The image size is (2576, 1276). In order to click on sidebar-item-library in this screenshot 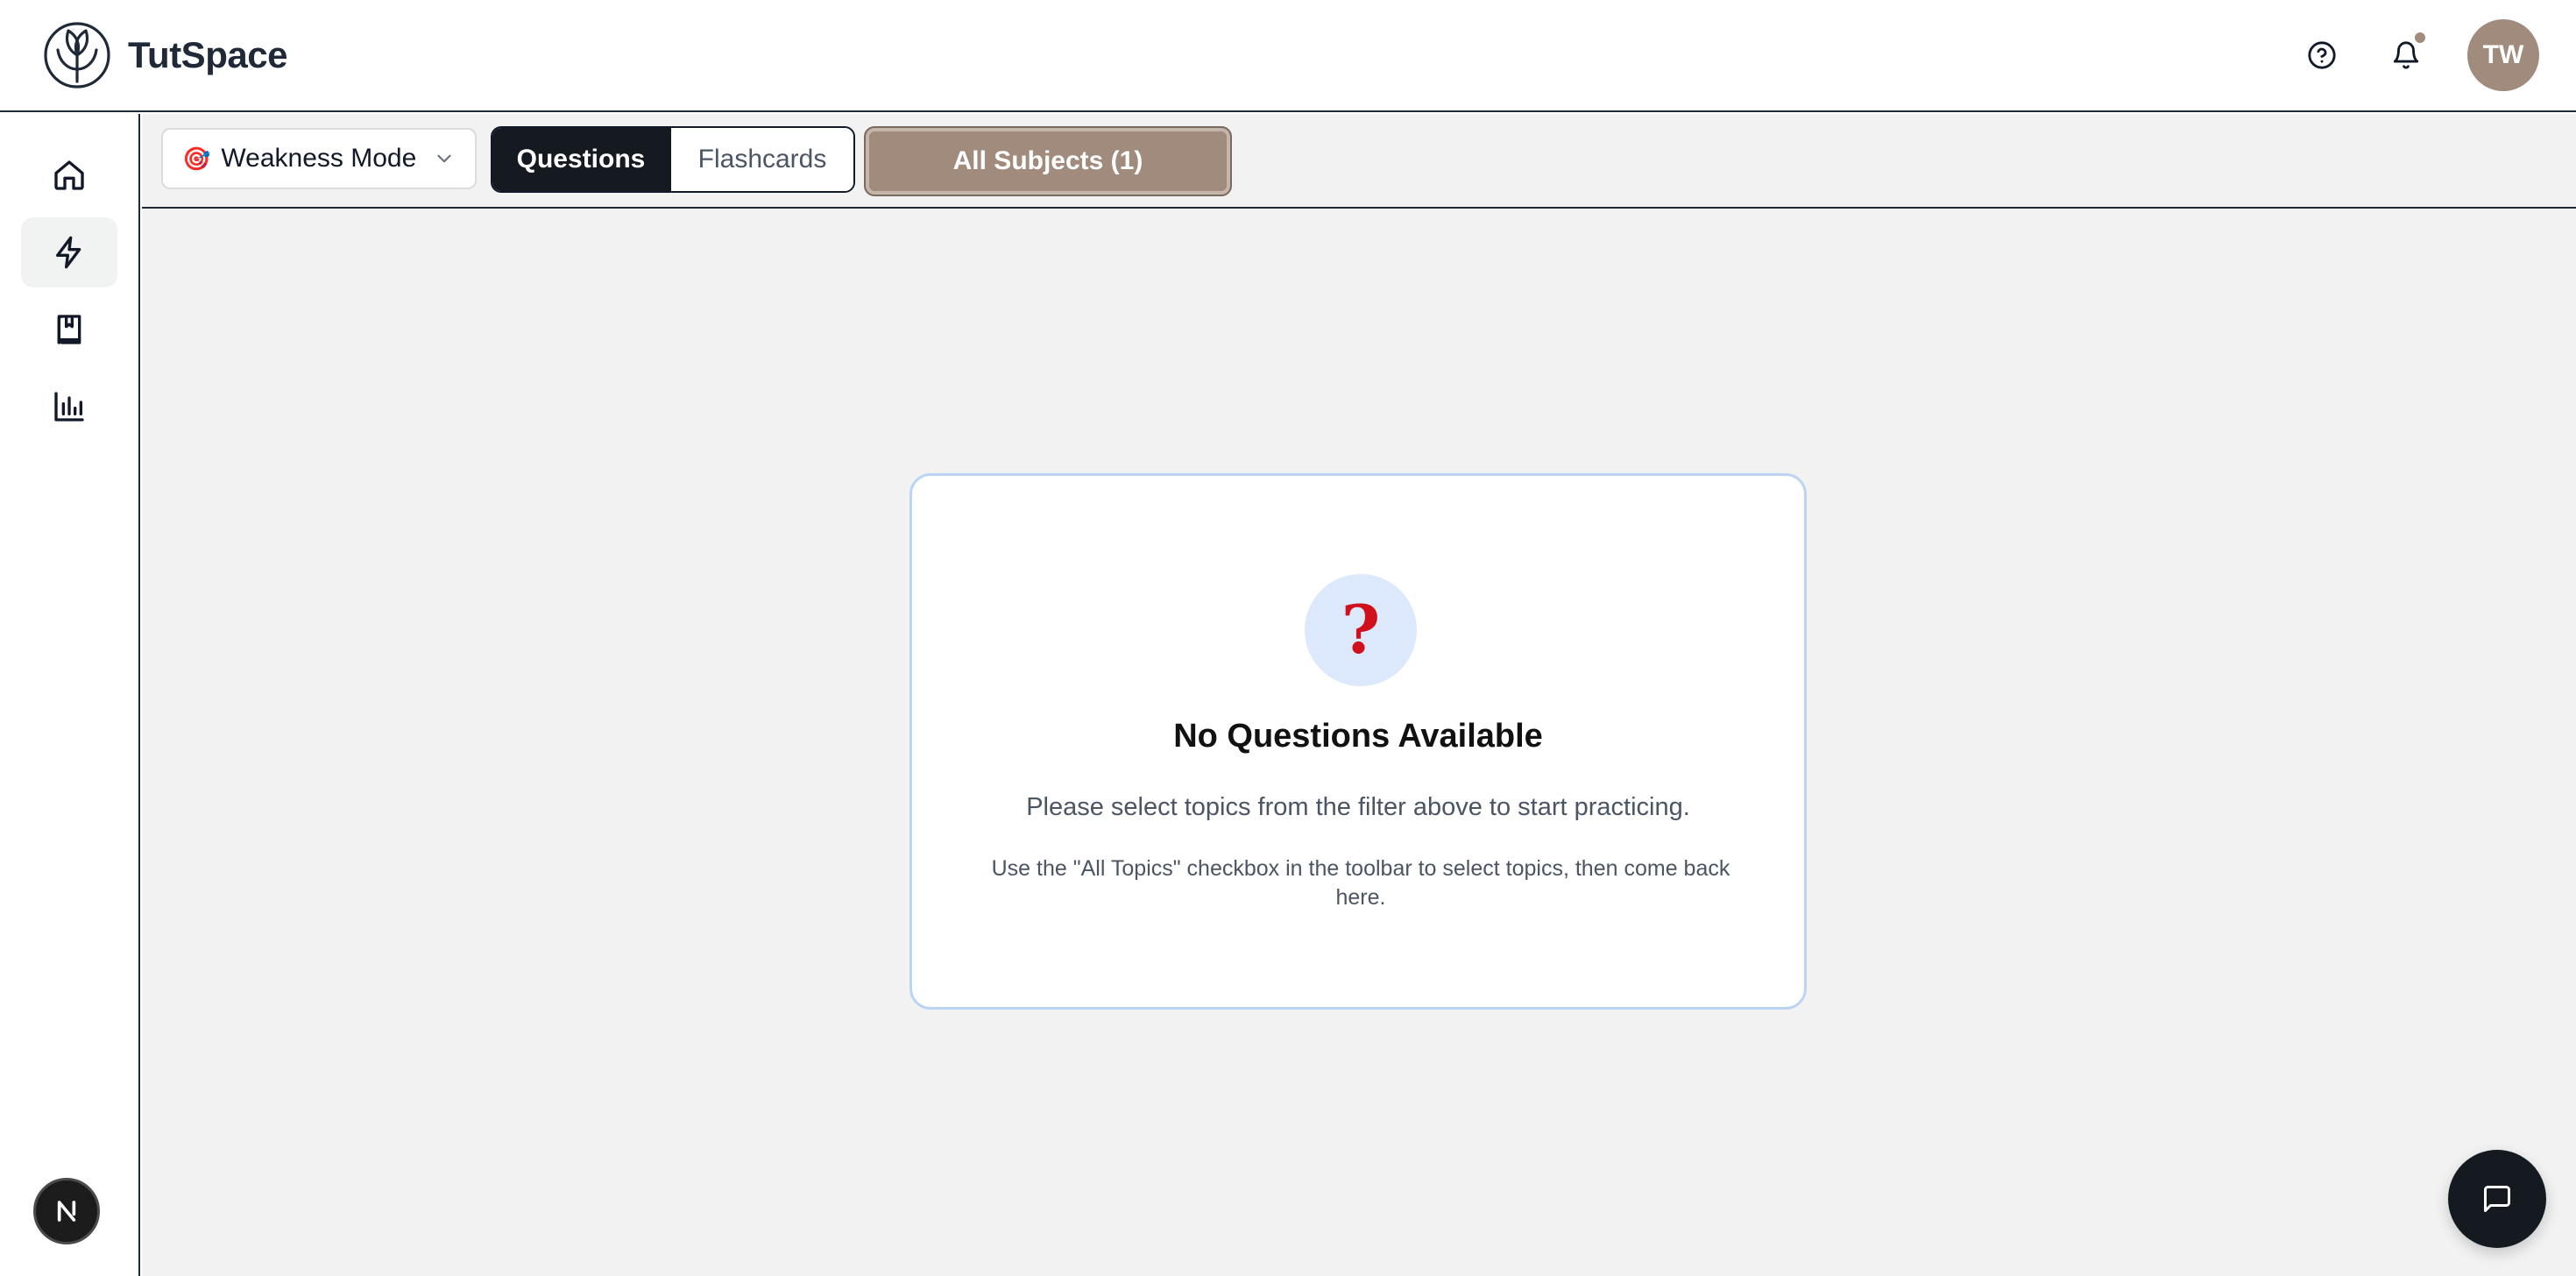, I will do `click(69, 329)`.